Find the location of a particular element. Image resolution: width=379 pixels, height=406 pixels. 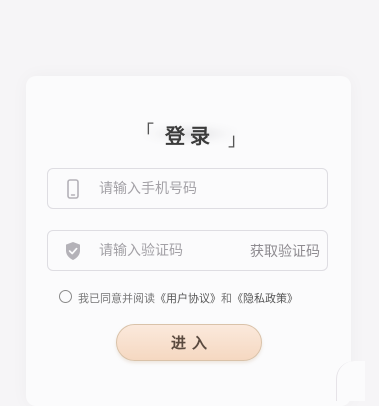

agreement-text: 我已同意并阅读《用户协议》和《隐私政策》 is located at coordinates (188, 298).